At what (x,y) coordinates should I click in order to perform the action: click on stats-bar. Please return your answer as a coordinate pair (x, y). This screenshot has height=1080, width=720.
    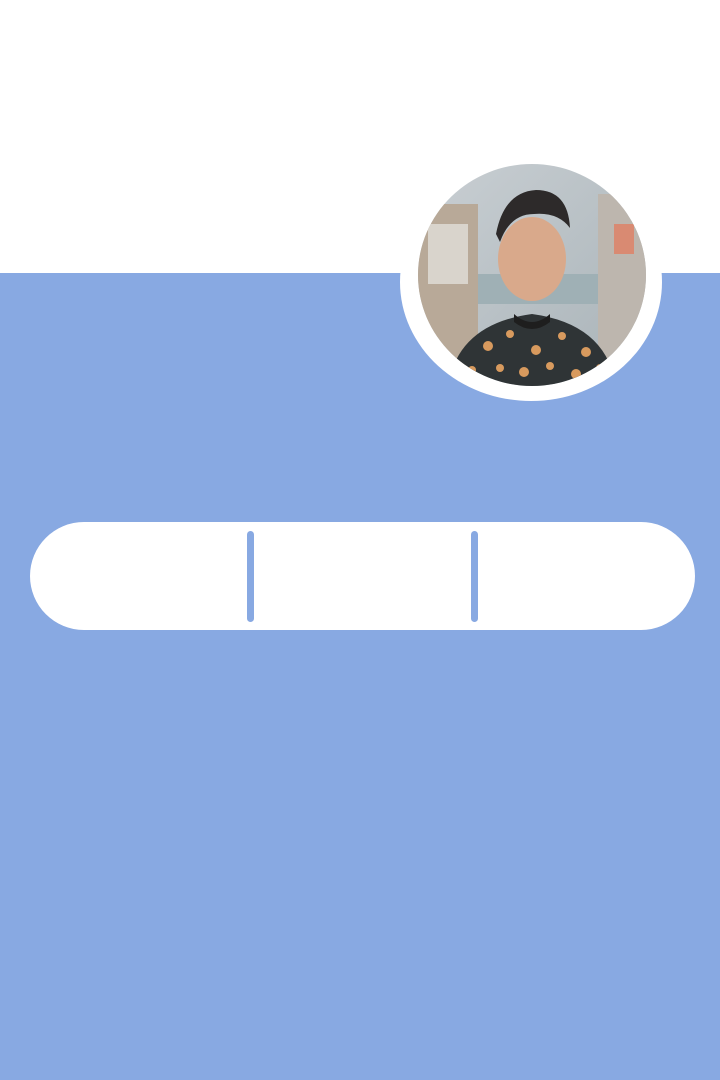
    Looking at the image, I should click on (362, 576).